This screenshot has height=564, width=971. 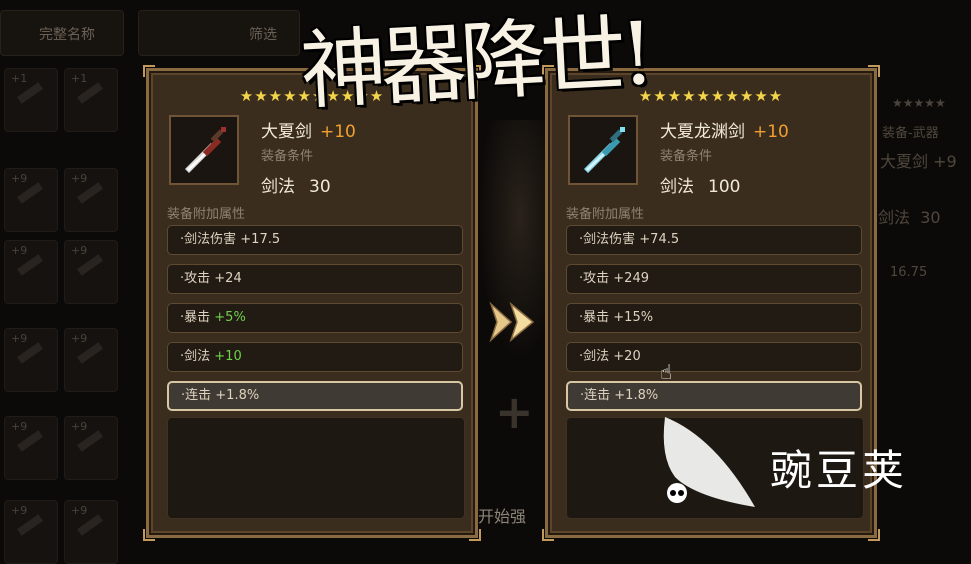 What do you see at coordinates (909, 272) in the screenshot?
I see `peek-stat: 16.75` at bounding box center [909, 272].